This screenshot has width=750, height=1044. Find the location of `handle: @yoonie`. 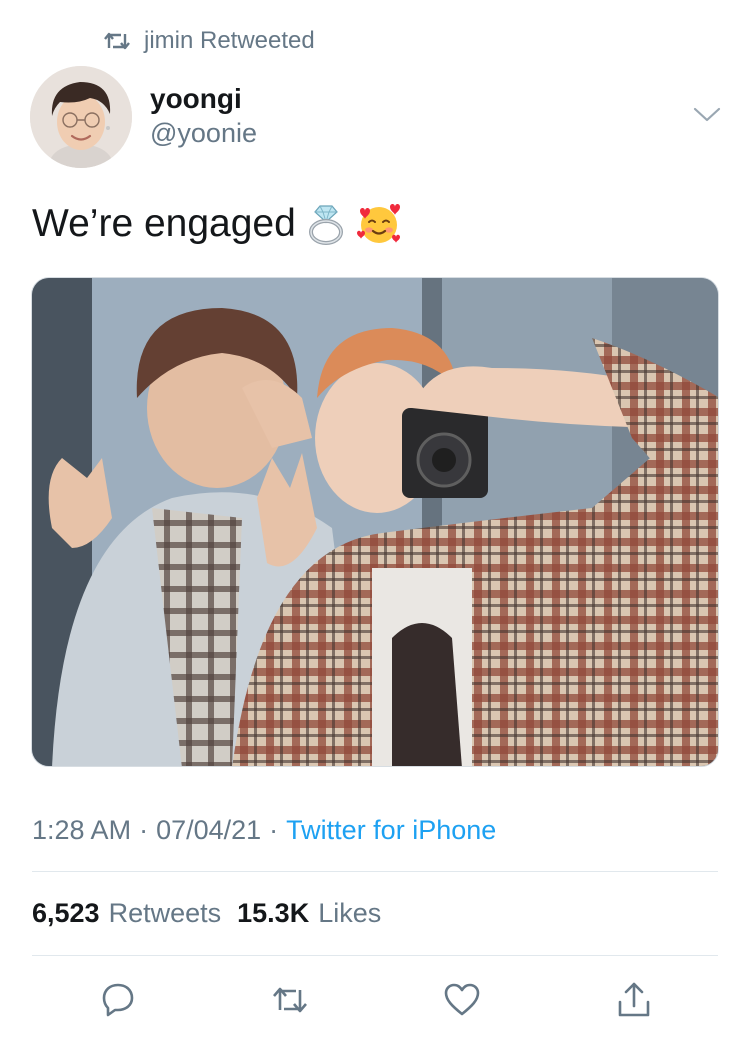

handle: @yoonie is located at coordinates (203, 133).